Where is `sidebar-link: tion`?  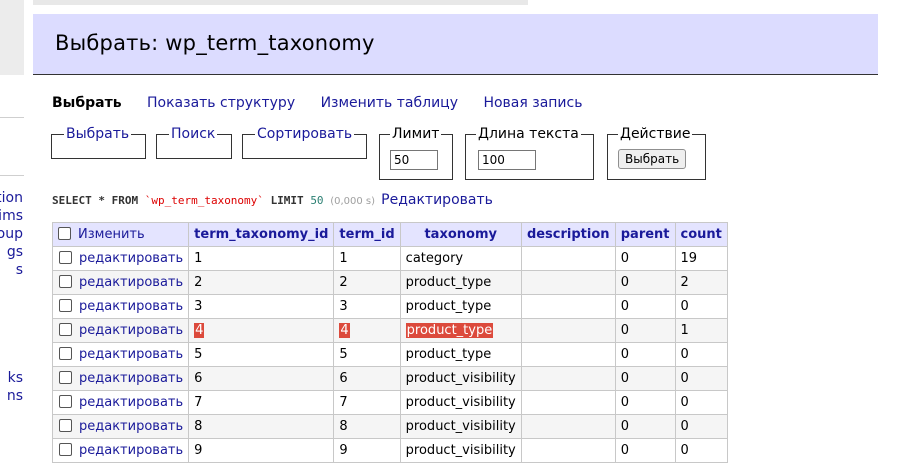 sidebar-link: tion is located at coordinates (11, 198).